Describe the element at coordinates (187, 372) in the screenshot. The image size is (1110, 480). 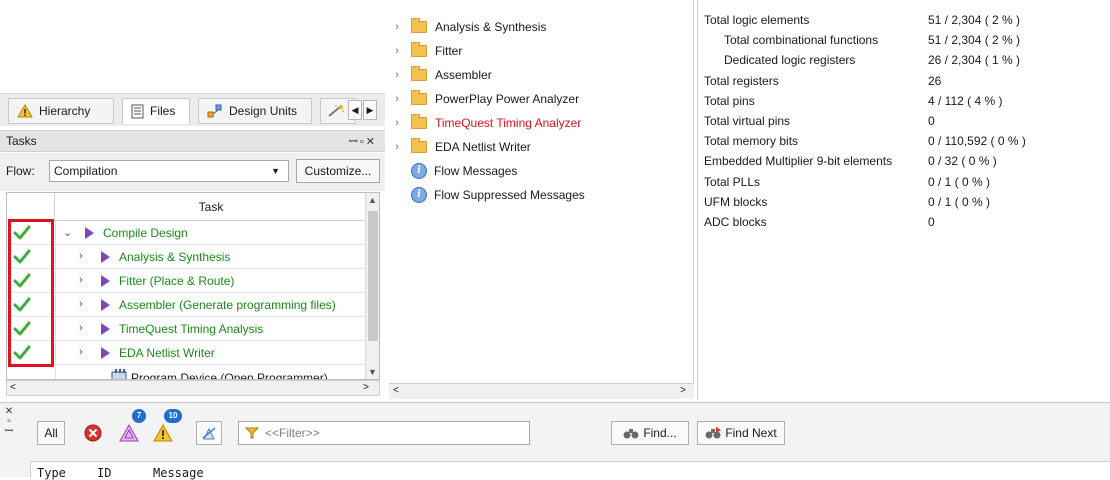
I see `task-row-partial: Program Device (Open Programmer)` at that location.